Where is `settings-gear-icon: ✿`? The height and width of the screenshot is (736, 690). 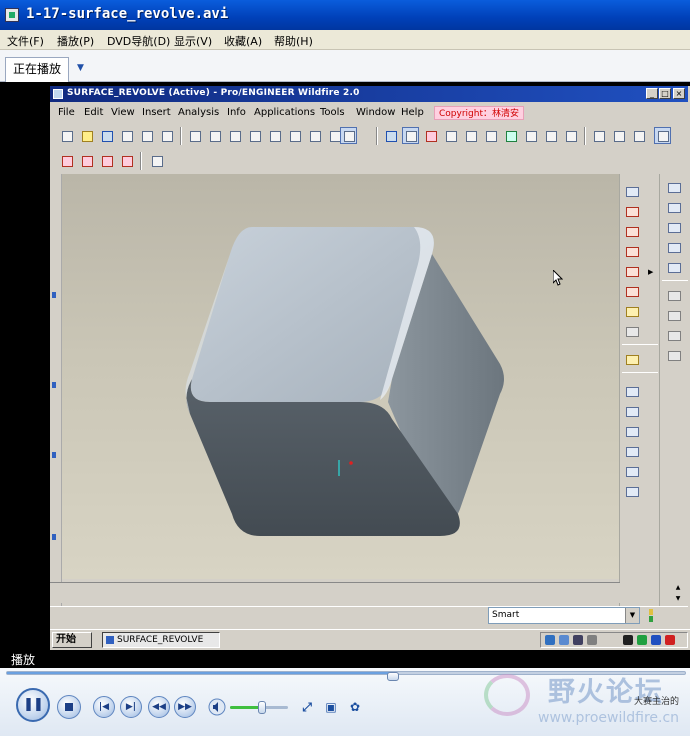 settings-gear-icon: ✿ is located at coordinates (355, 707).